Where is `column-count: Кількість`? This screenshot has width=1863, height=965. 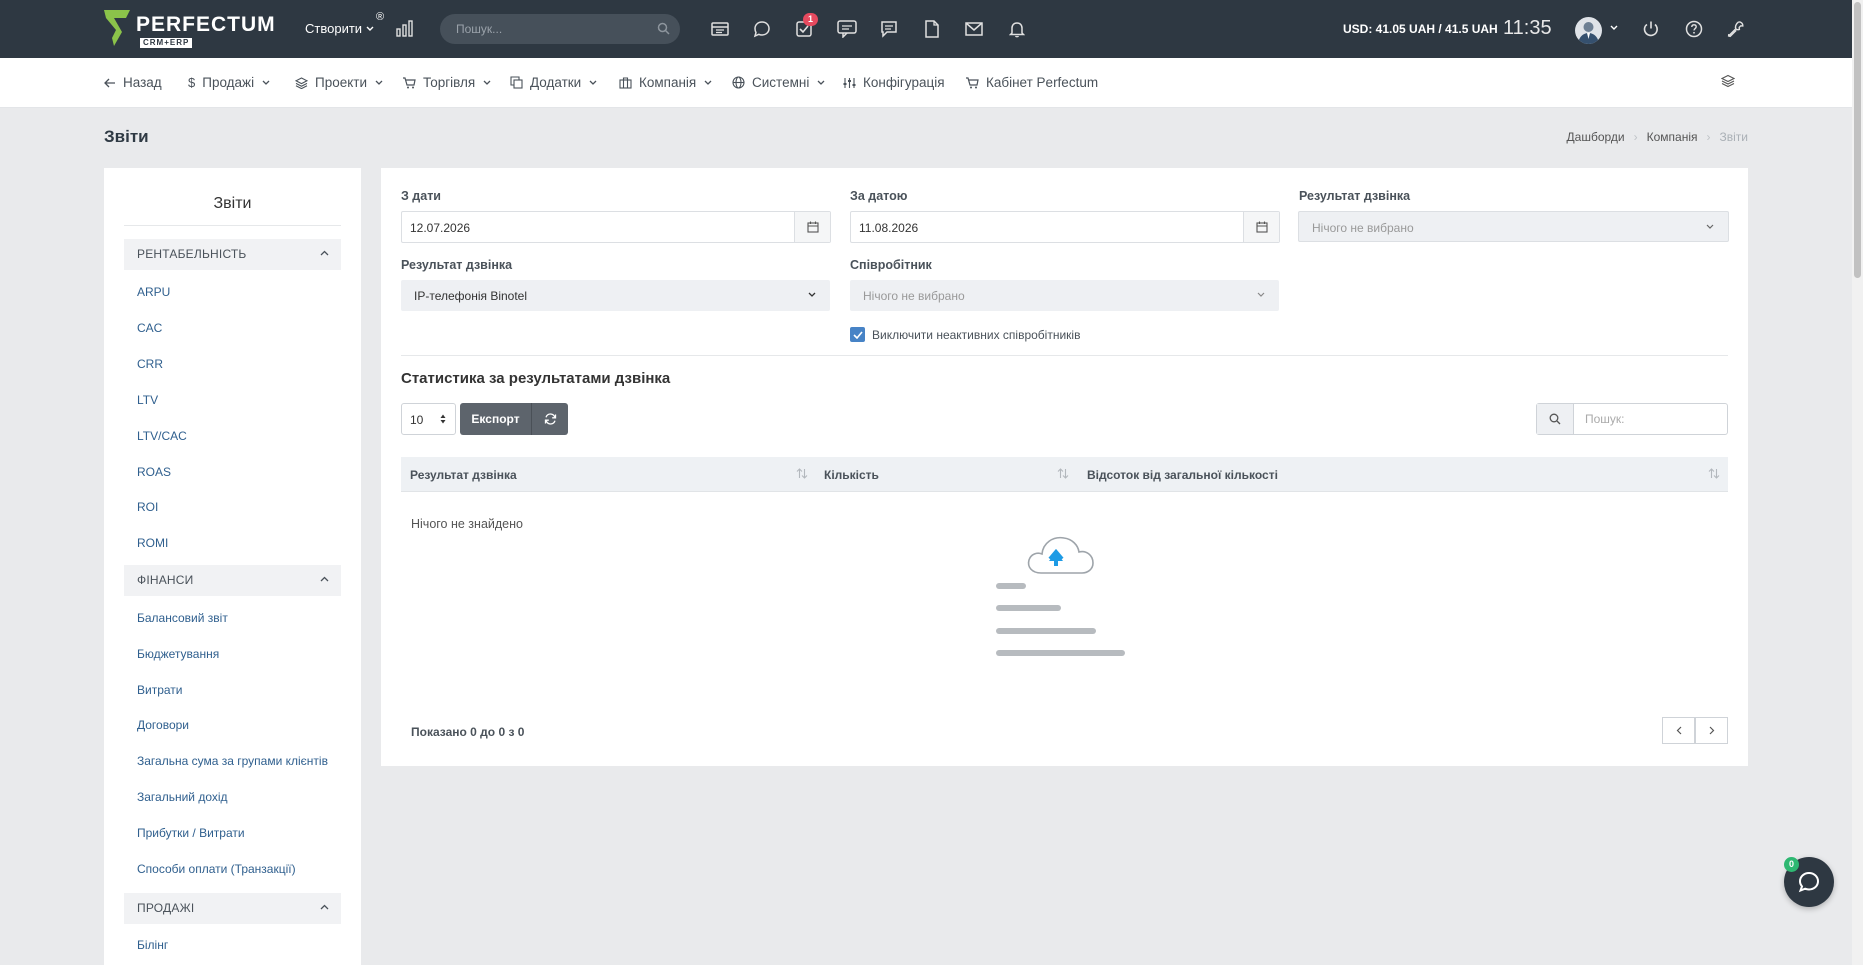 column-count: Кількість is located at coordinates (851, 475).